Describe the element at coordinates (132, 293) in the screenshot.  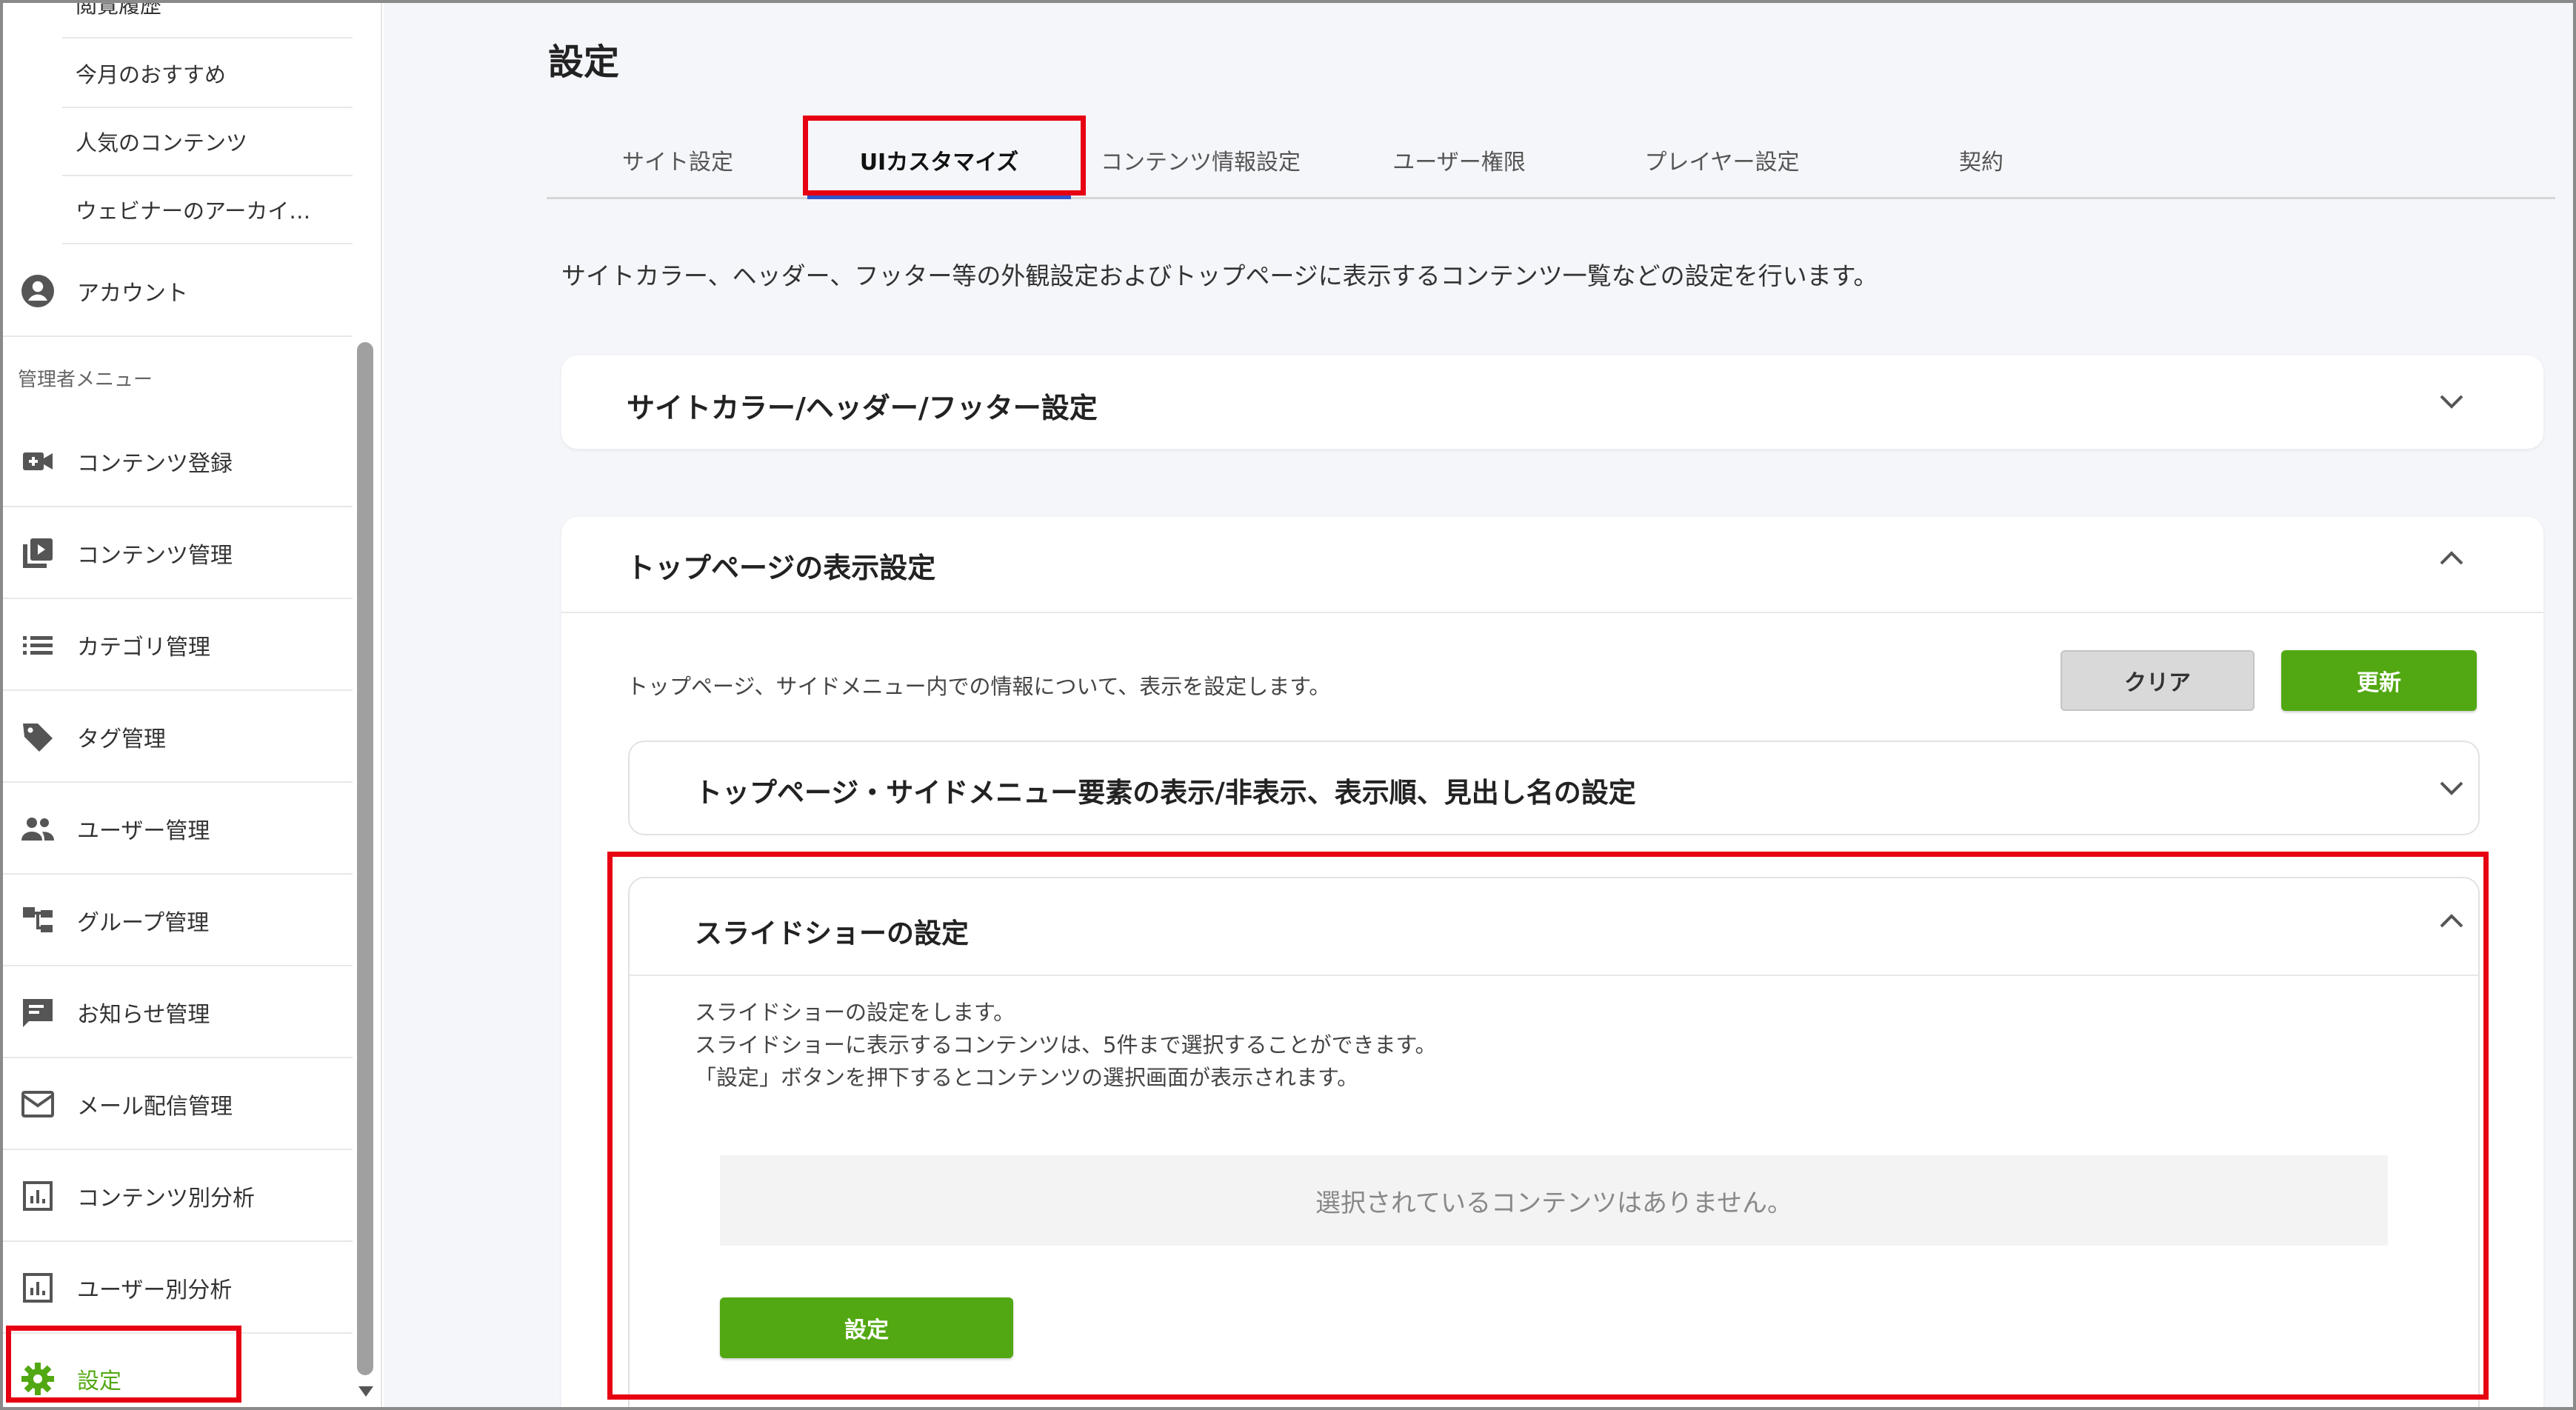
I see `sidebar-item-label: アカウント` at that location.